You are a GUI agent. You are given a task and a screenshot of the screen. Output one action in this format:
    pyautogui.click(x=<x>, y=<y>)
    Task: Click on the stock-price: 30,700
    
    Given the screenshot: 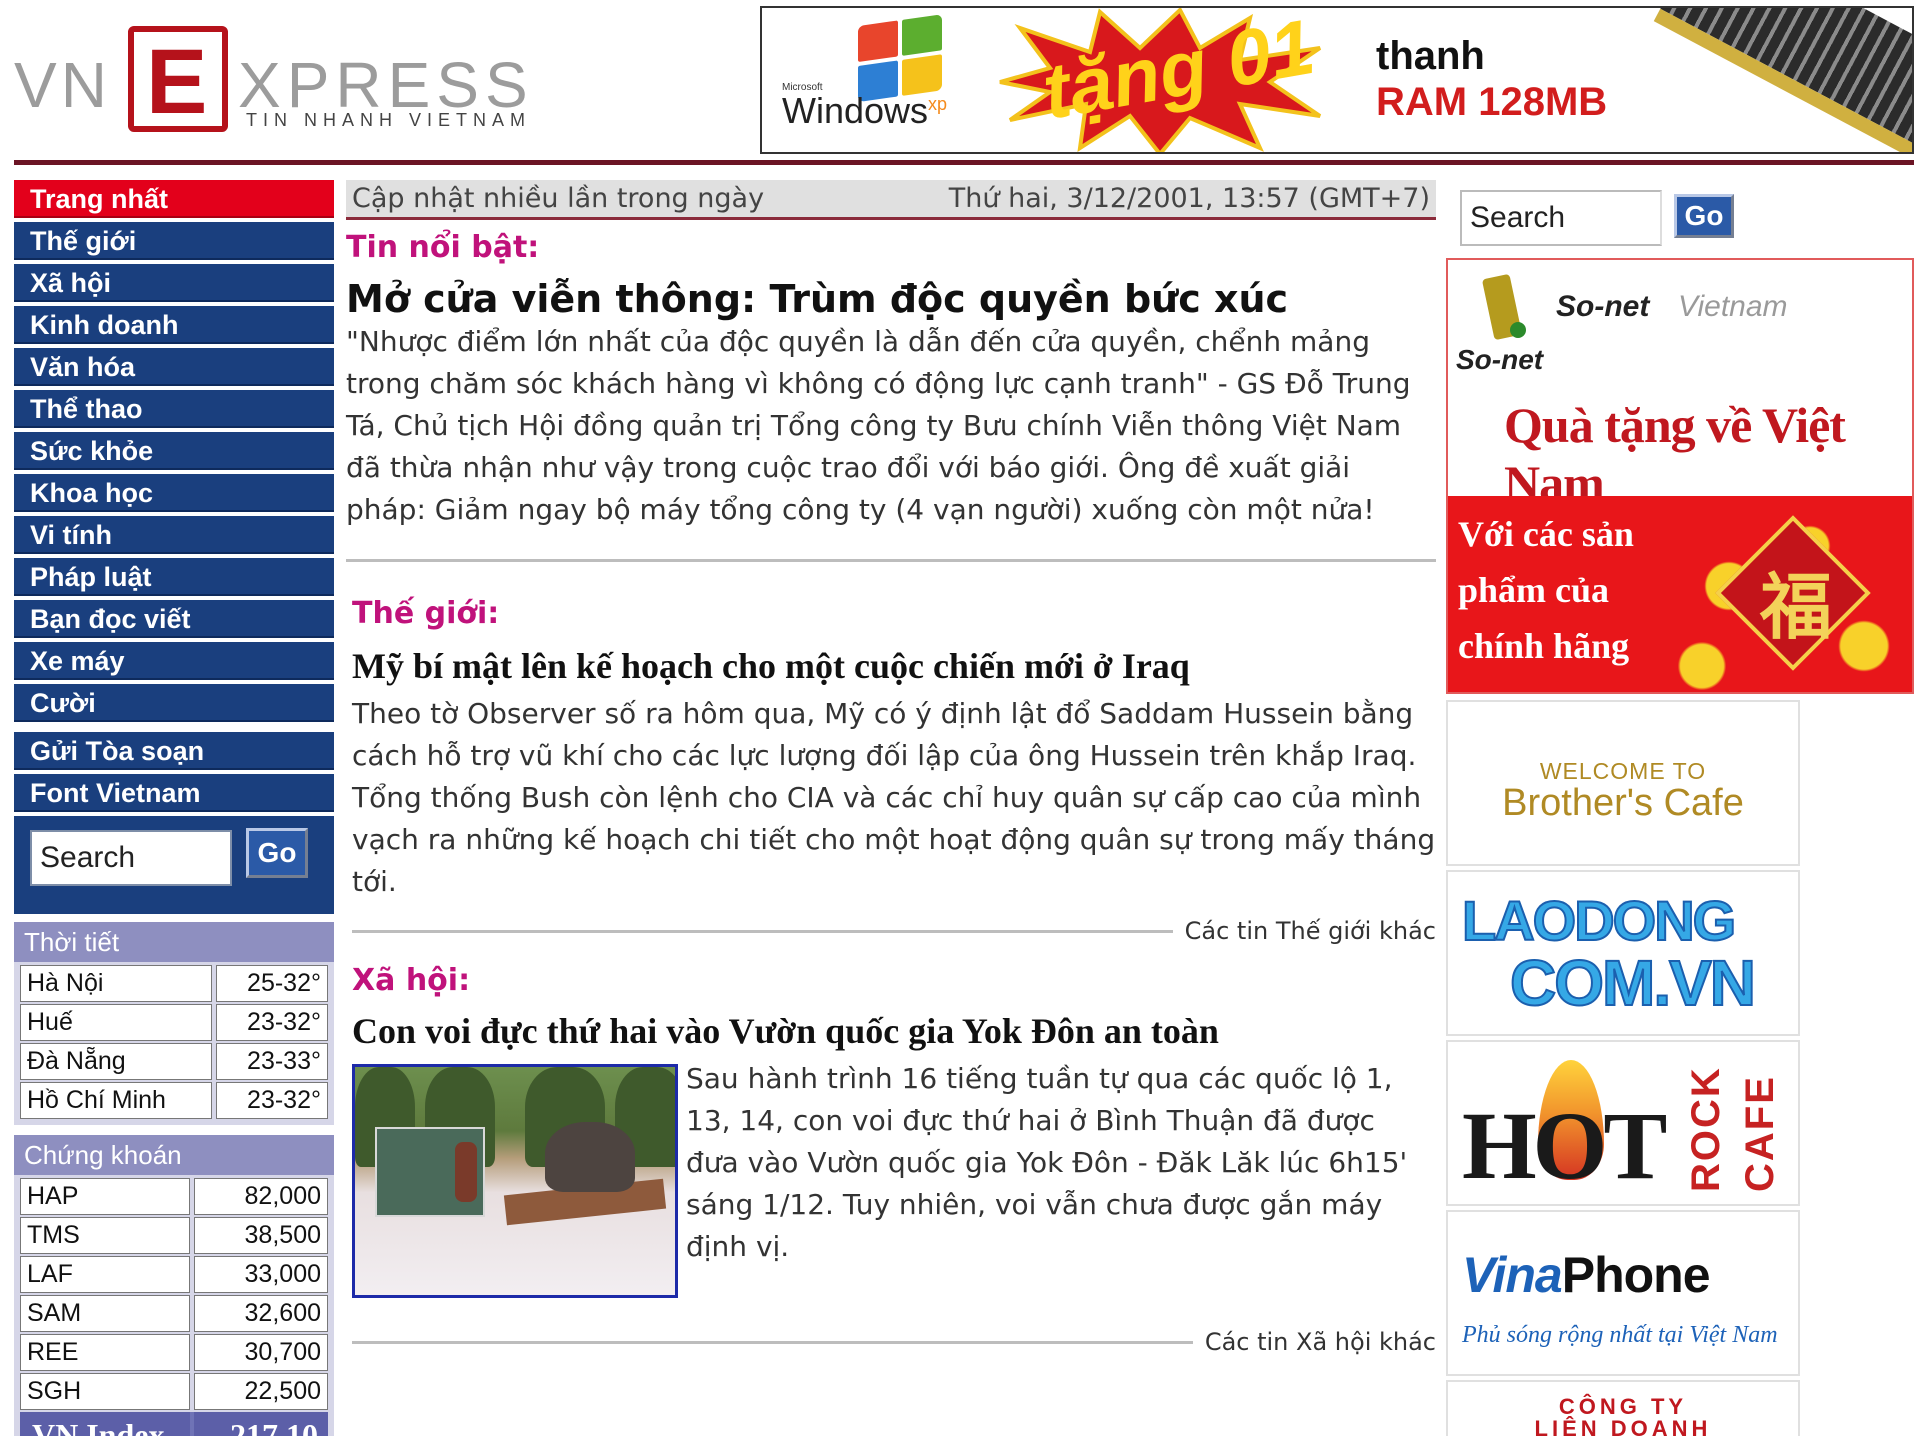 What is the action you would take?
    pyautogui.click(x=261, y=1352)
    